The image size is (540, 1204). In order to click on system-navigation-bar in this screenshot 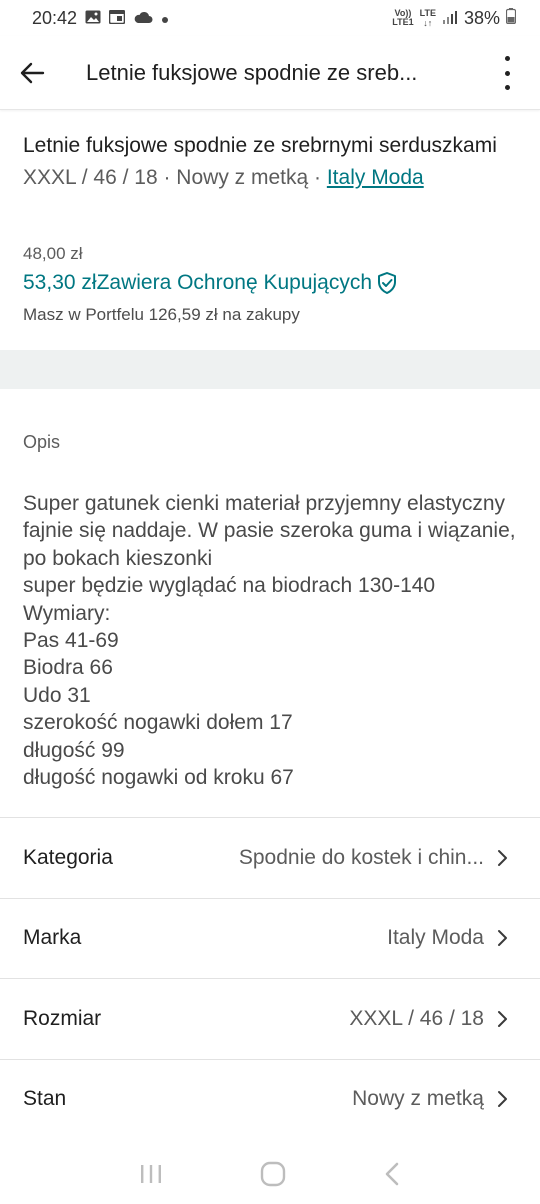, I will do `click(270, 1176)`.